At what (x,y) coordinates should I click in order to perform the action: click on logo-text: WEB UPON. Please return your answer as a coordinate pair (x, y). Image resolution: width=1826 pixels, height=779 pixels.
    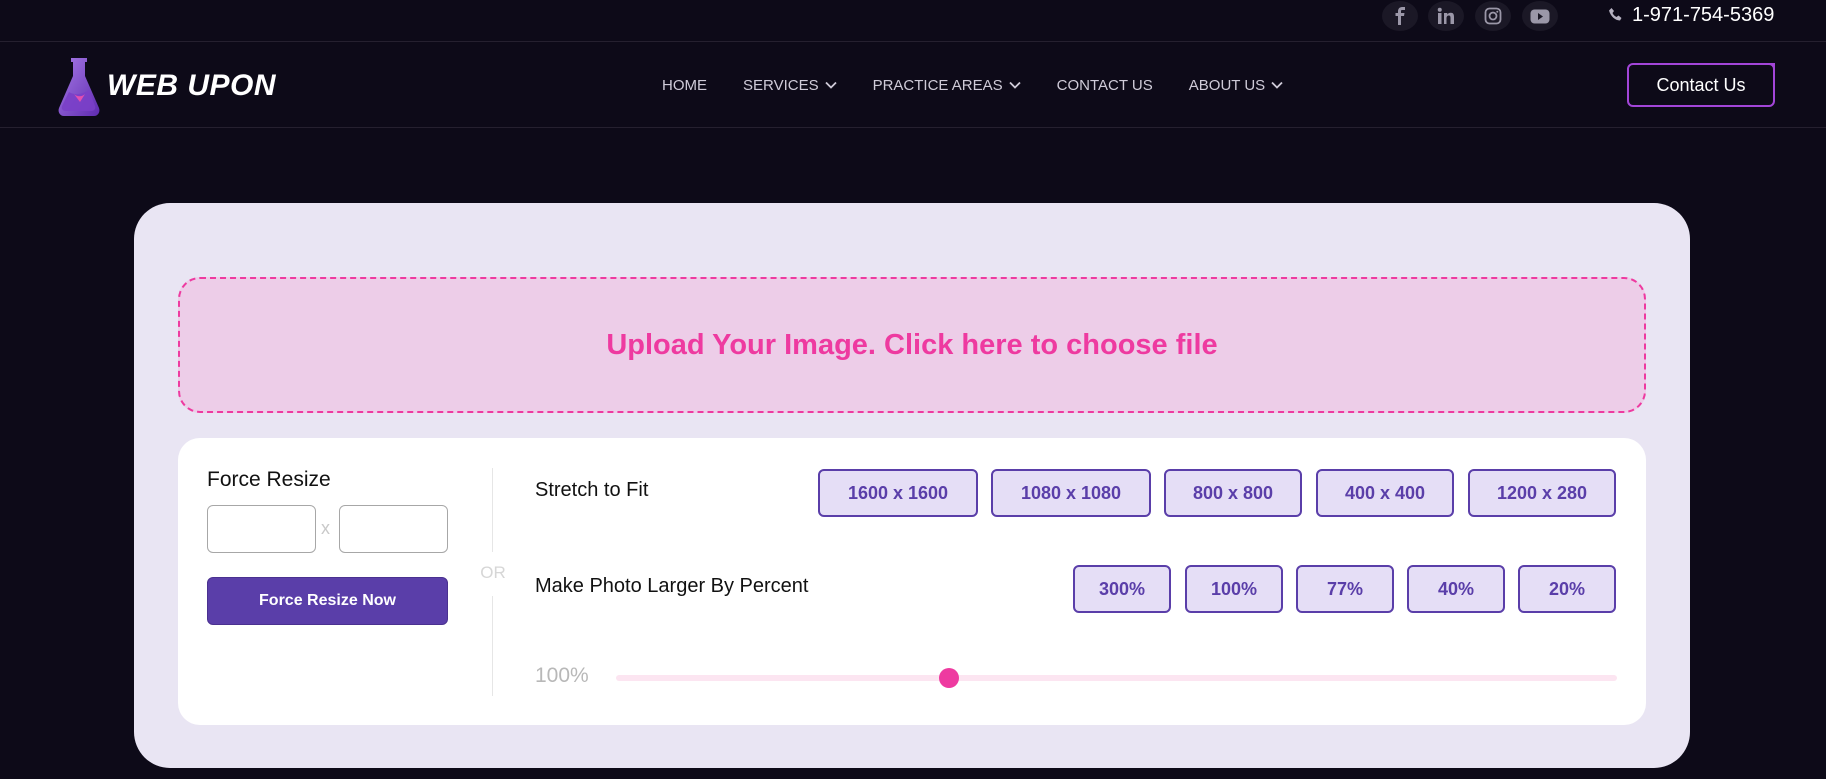
    Looking at the image, I should click on (191, 85).